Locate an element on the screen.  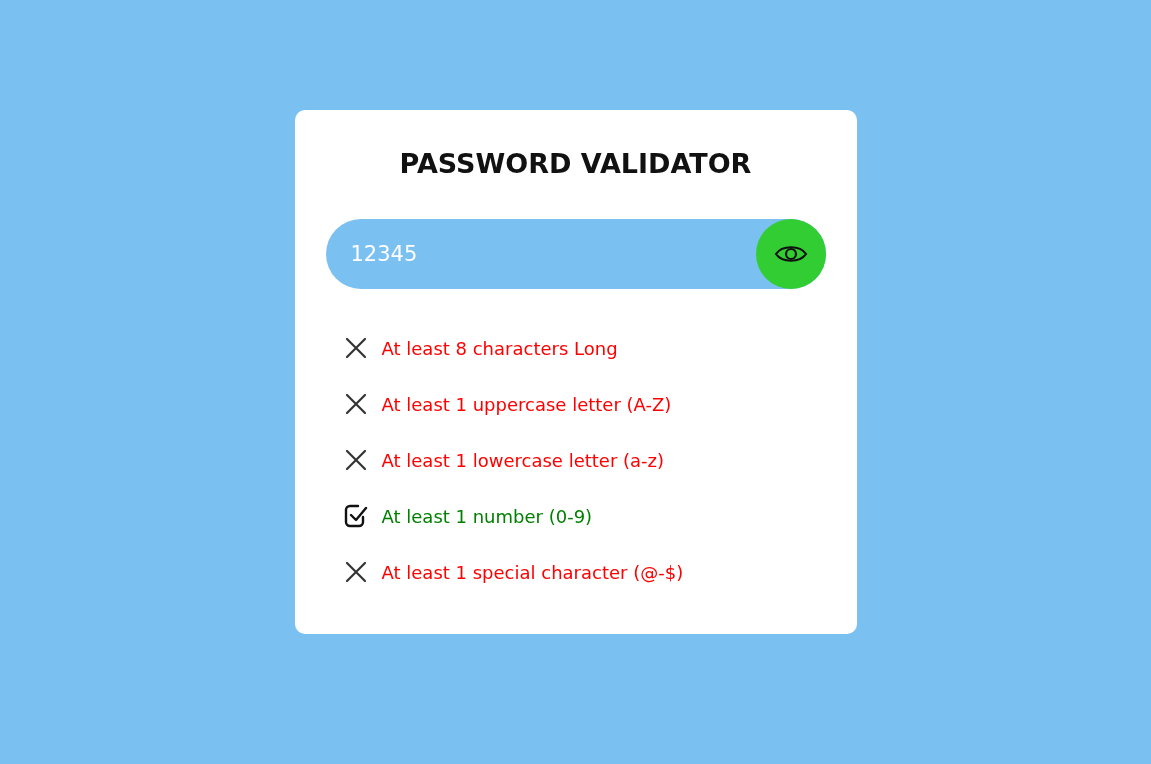
rule-text: At least 8 characters Long is located at coordinates (499, 348).